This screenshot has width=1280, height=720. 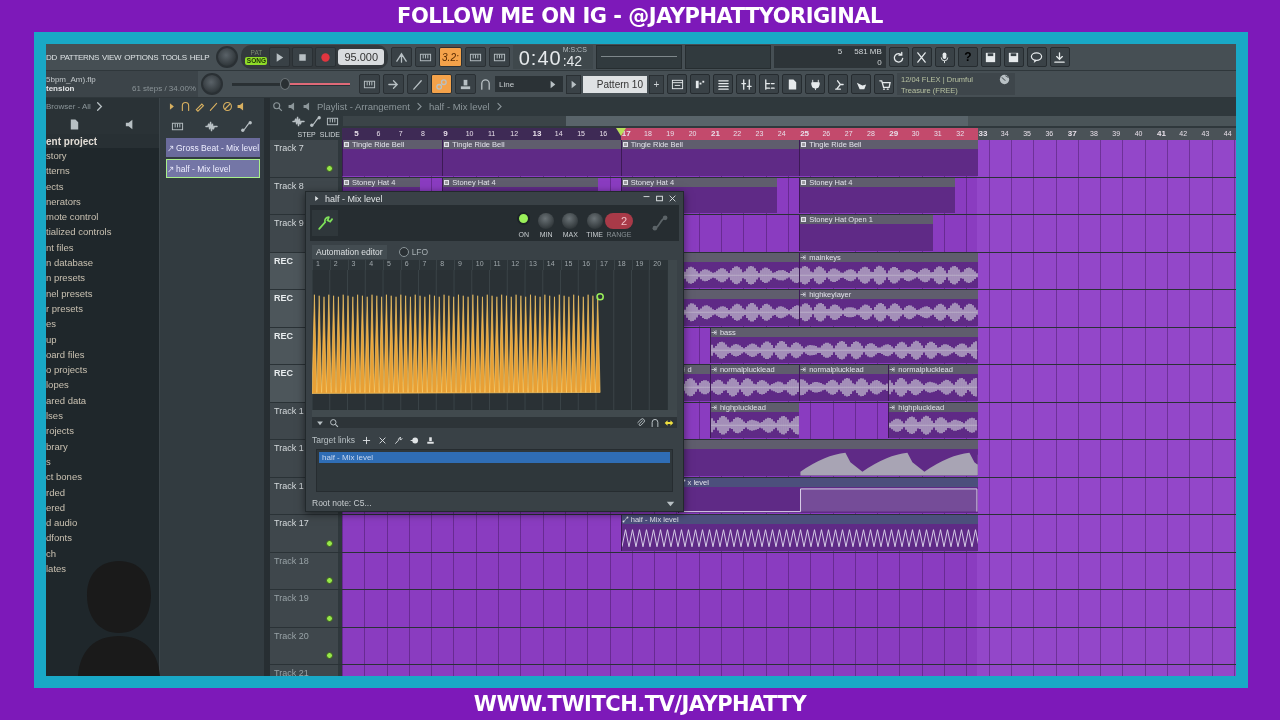 What do you see at coordinates (203, 168) in the screenshot?
I see `picker-item-label: half - Mix level` at bounding box center [203, 168].